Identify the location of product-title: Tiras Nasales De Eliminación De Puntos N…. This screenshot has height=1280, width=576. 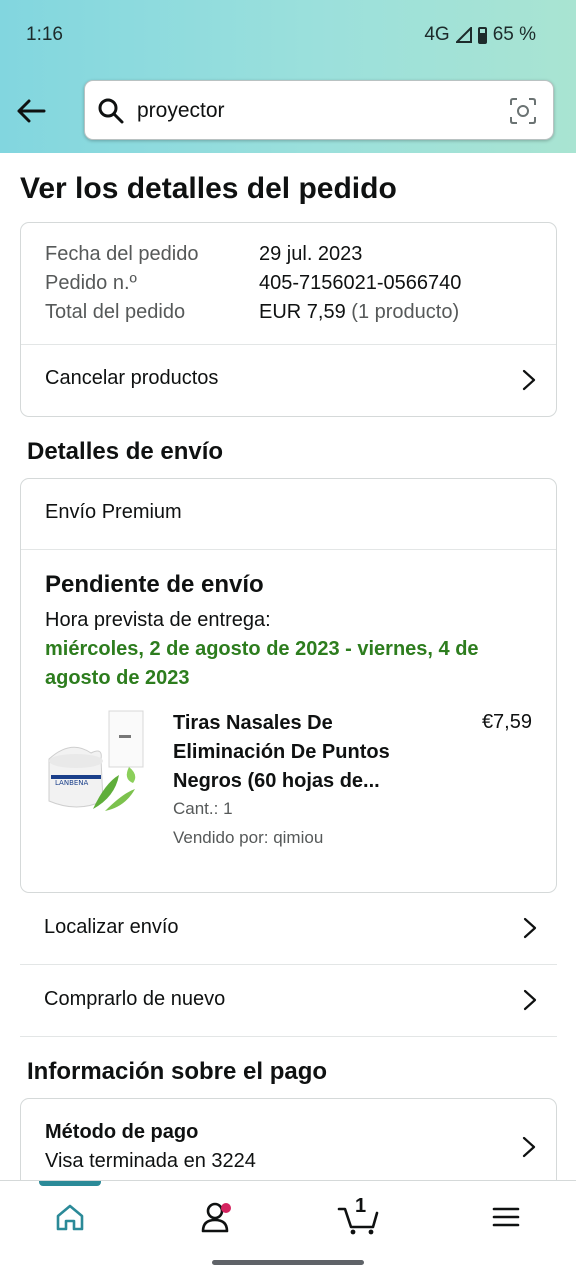
(303, 752).